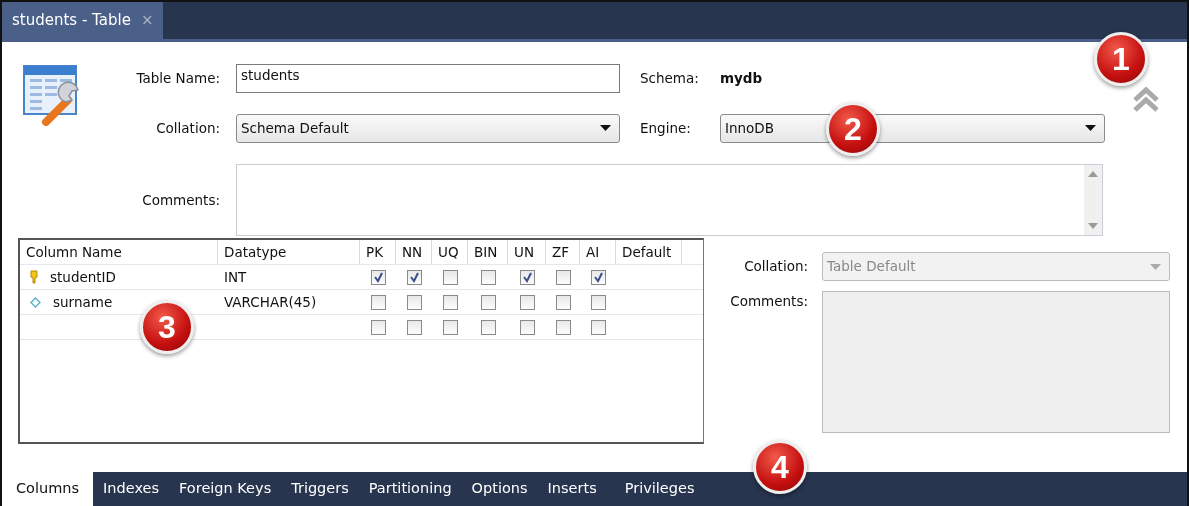 This screenshot has width=1189, height=506. Describe the element at coordinates (34, 277) in the screenshot. I see `key-icon` at that location.